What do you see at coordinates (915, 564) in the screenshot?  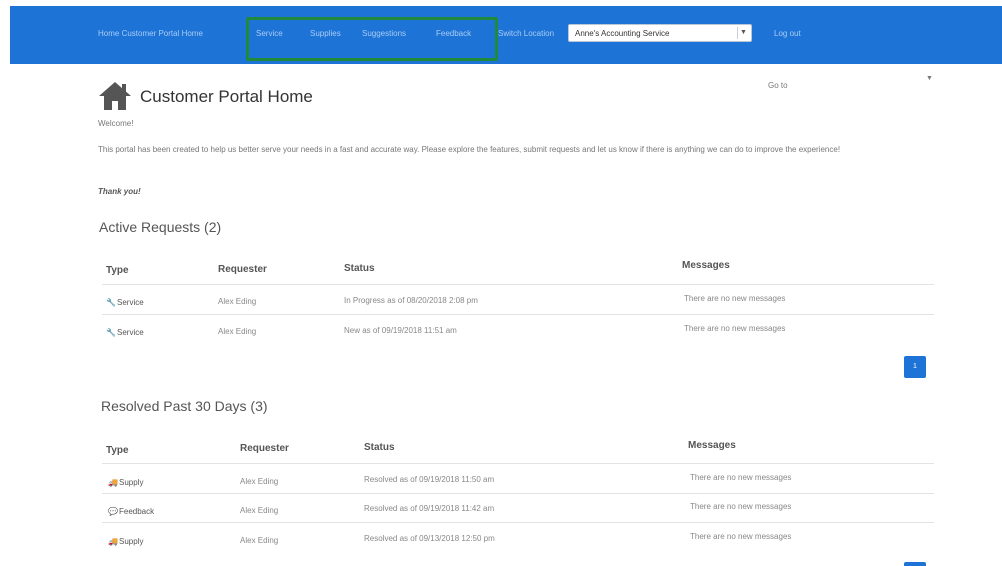 I see `pagination-page-button` at bounding box center [915, 564].